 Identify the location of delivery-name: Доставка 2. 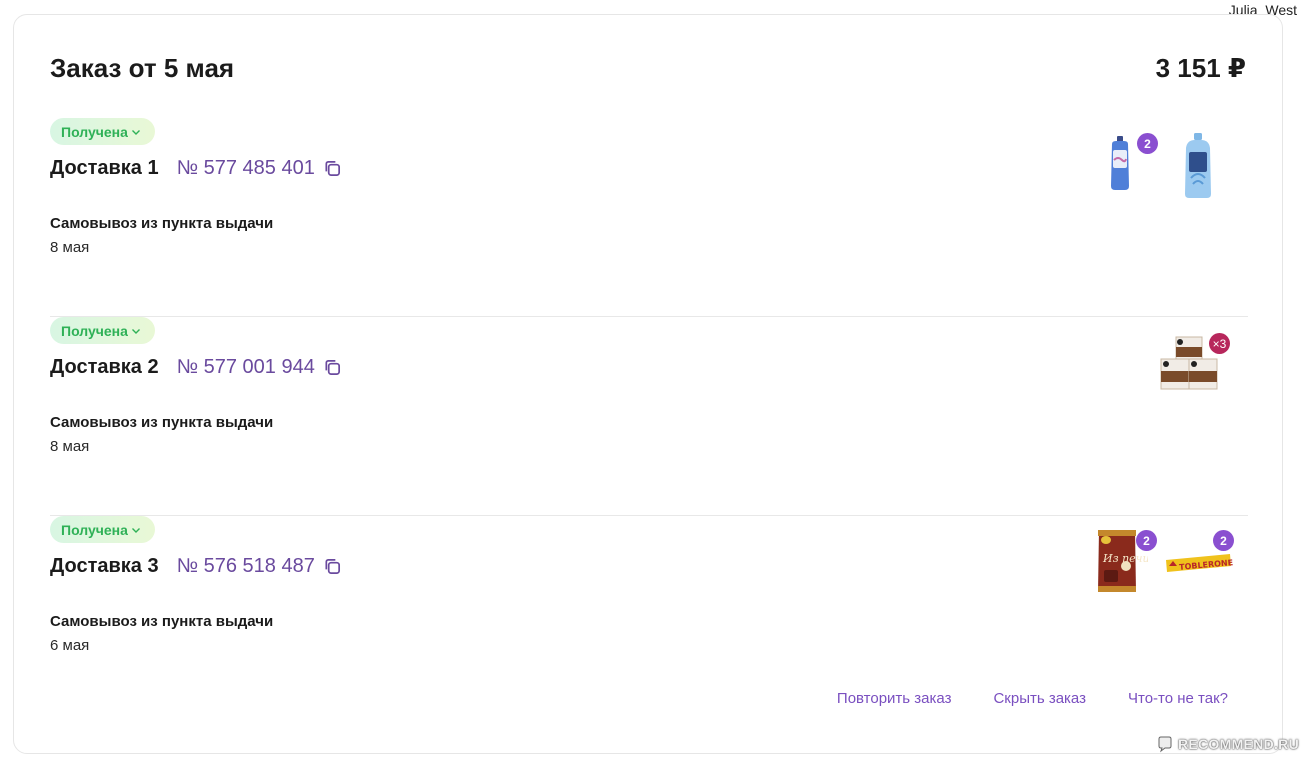
(104, 367).